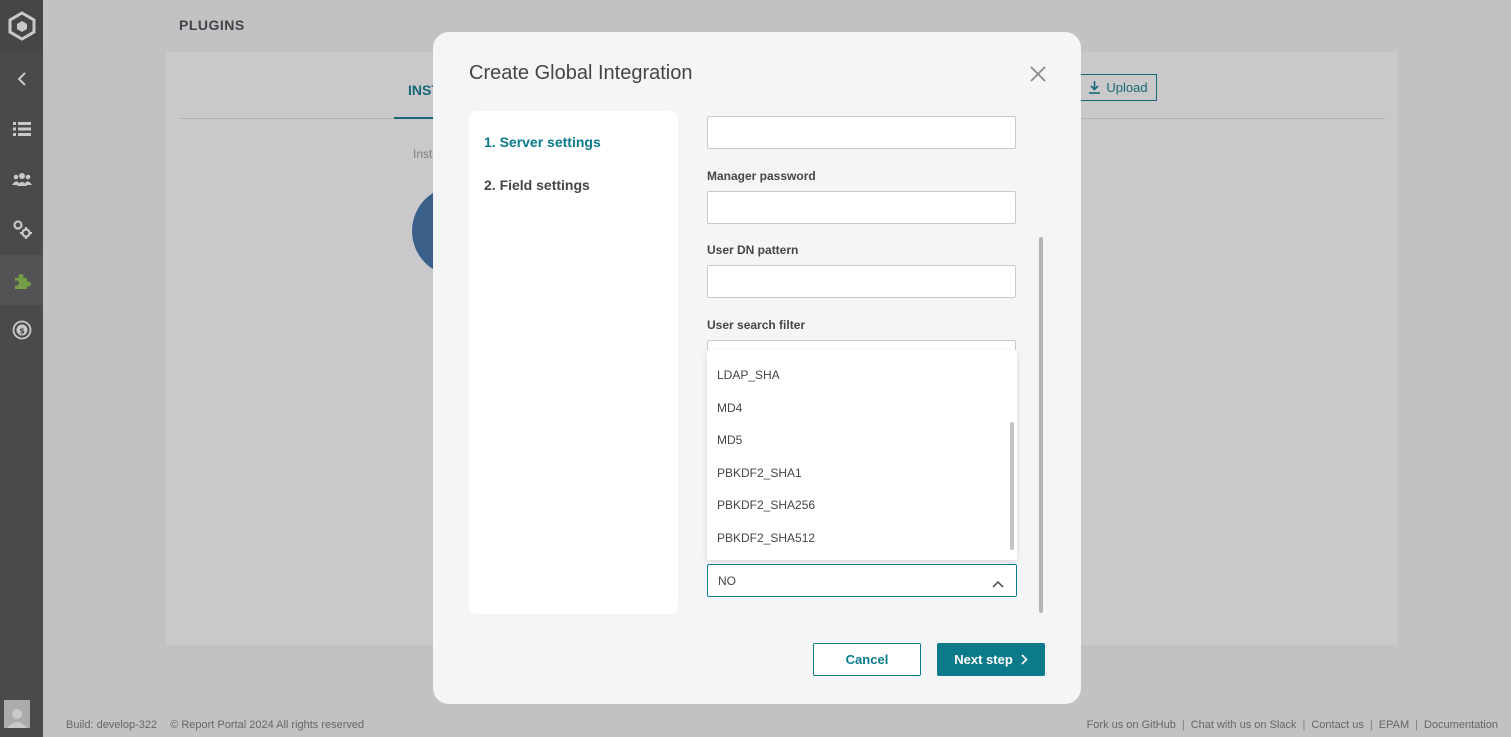 The height and width of the screenshot is (737, 1511). Describe the element at coordinates (862, 580) in the screenshot. I see `encoder-select: NO` at that location.